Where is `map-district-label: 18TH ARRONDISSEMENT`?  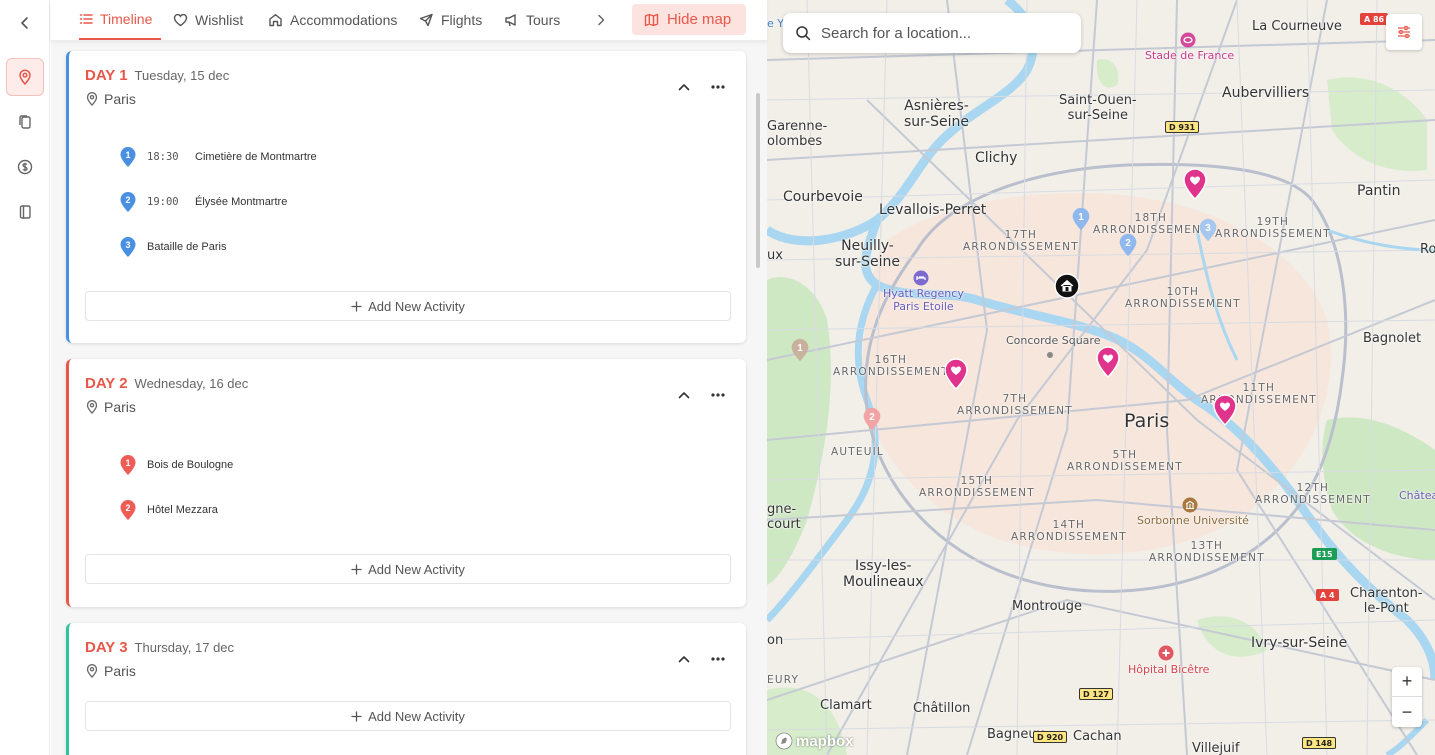 map-district-label: 18TH ARRONDISSEMENT is located at coordinates (1151, 224).